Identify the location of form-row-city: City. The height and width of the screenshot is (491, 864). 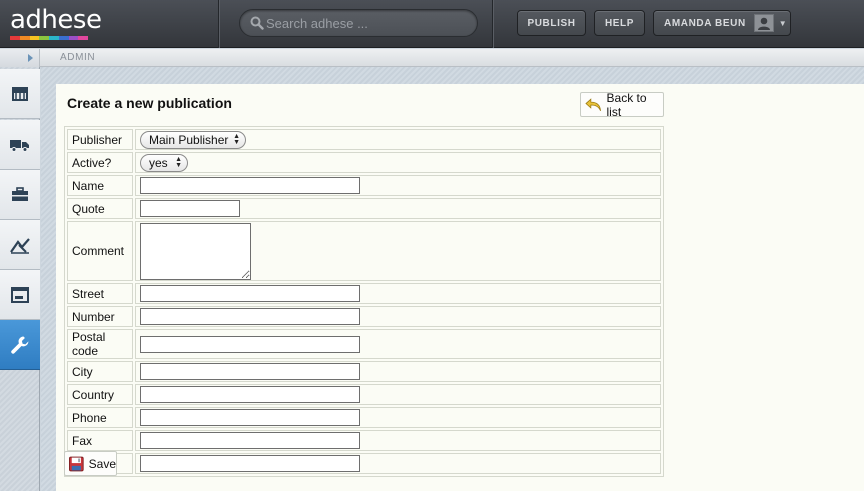
(364, 371).